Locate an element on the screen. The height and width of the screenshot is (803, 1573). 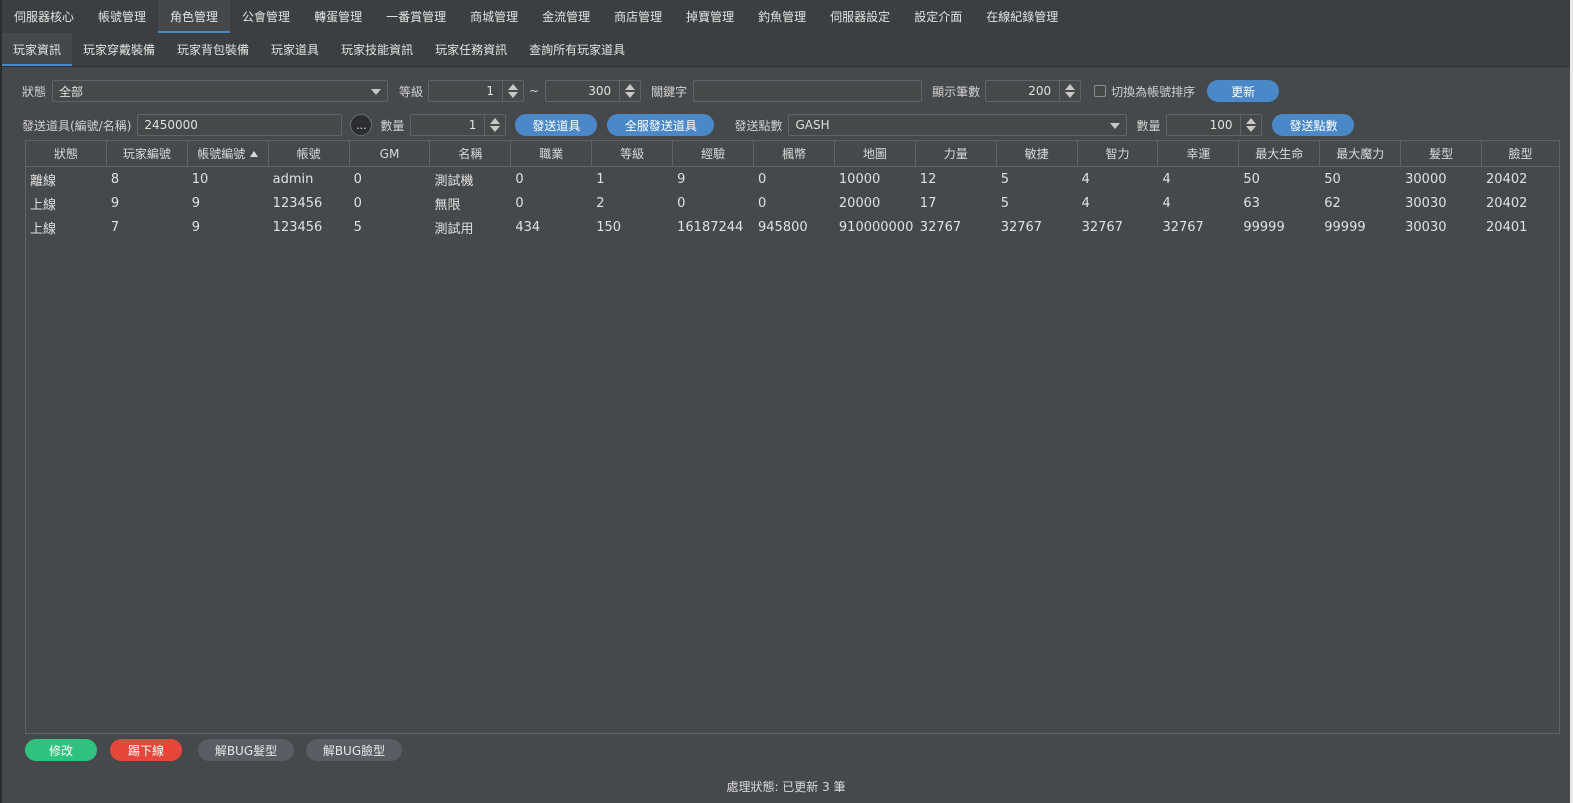
refresh-button: 更新 is located at coordinates (1243, 91).